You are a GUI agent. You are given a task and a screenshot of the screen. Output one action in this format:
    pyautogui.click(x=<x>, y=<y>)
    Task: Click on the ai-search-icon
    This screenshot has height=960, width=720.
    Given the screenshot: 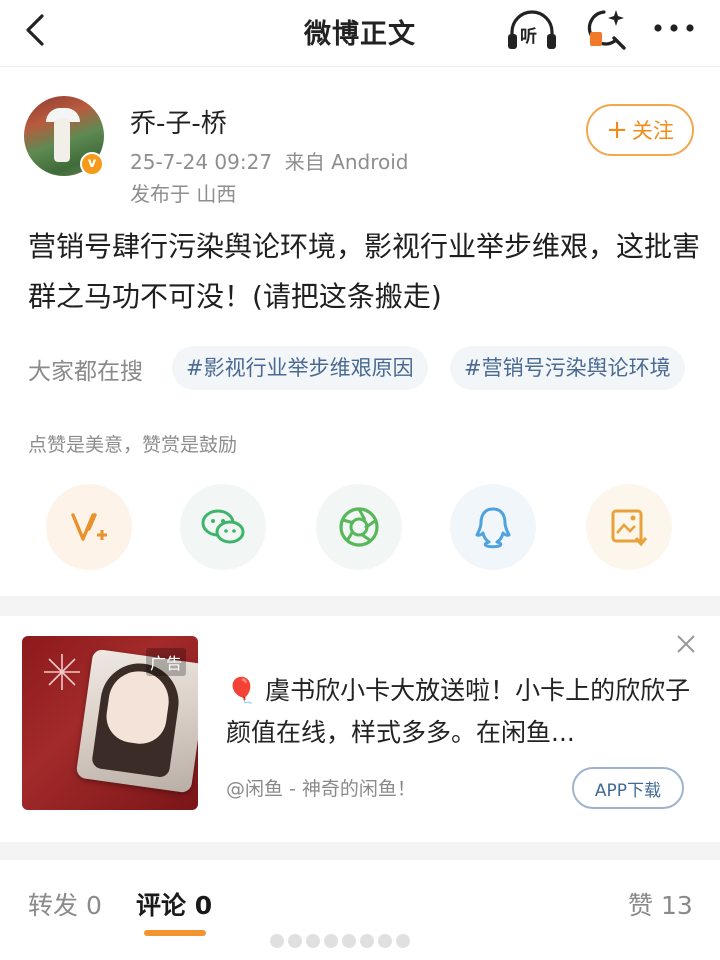 What is the action you would take?
    pyautogui.click(x=605, y=30)
    